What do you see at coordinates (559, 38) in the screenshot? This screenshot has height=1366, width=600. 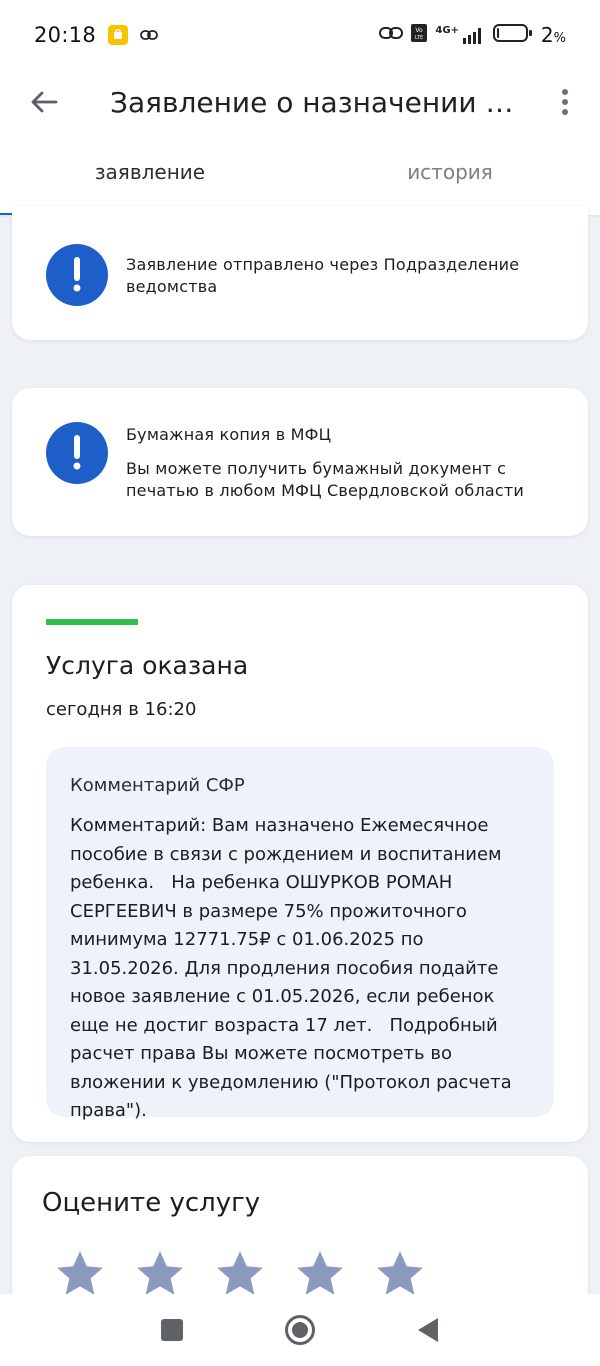 I see `battery-unit: %` at bounding box center [559, 38].